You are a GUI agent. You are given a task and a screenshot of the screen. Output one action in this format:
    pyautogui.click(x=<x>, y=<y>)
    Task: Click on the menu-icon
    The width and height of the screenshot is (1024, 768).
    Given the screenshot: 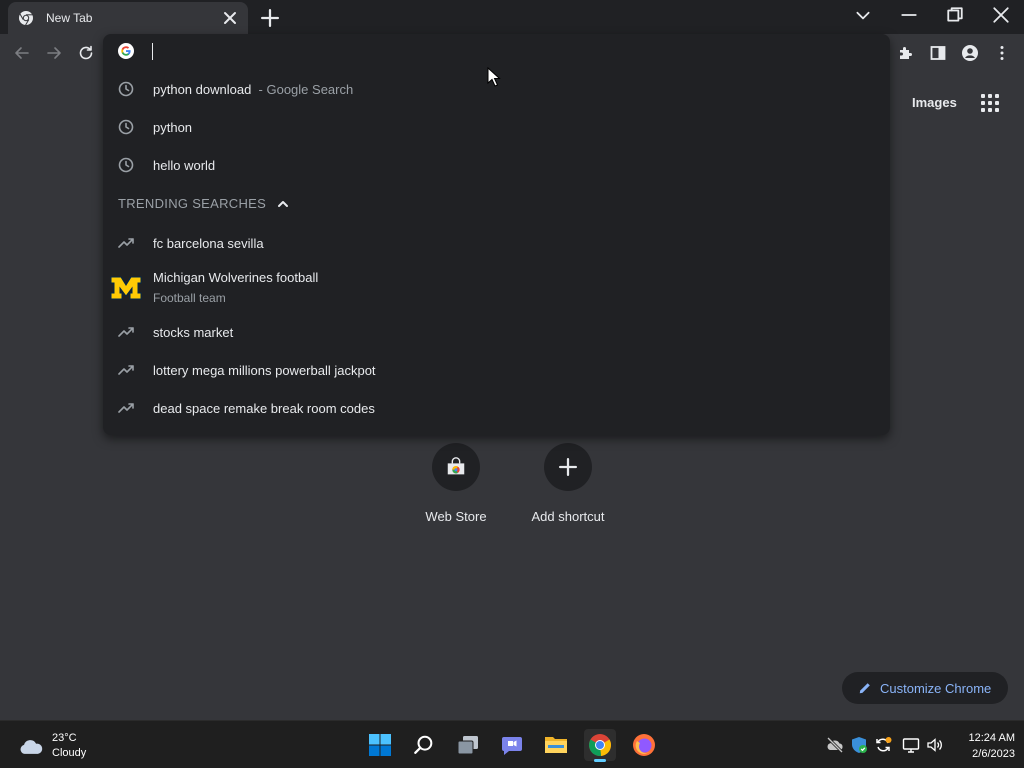 What is the action you would take?
    pyautogui.click(x=1002, y=53)
    